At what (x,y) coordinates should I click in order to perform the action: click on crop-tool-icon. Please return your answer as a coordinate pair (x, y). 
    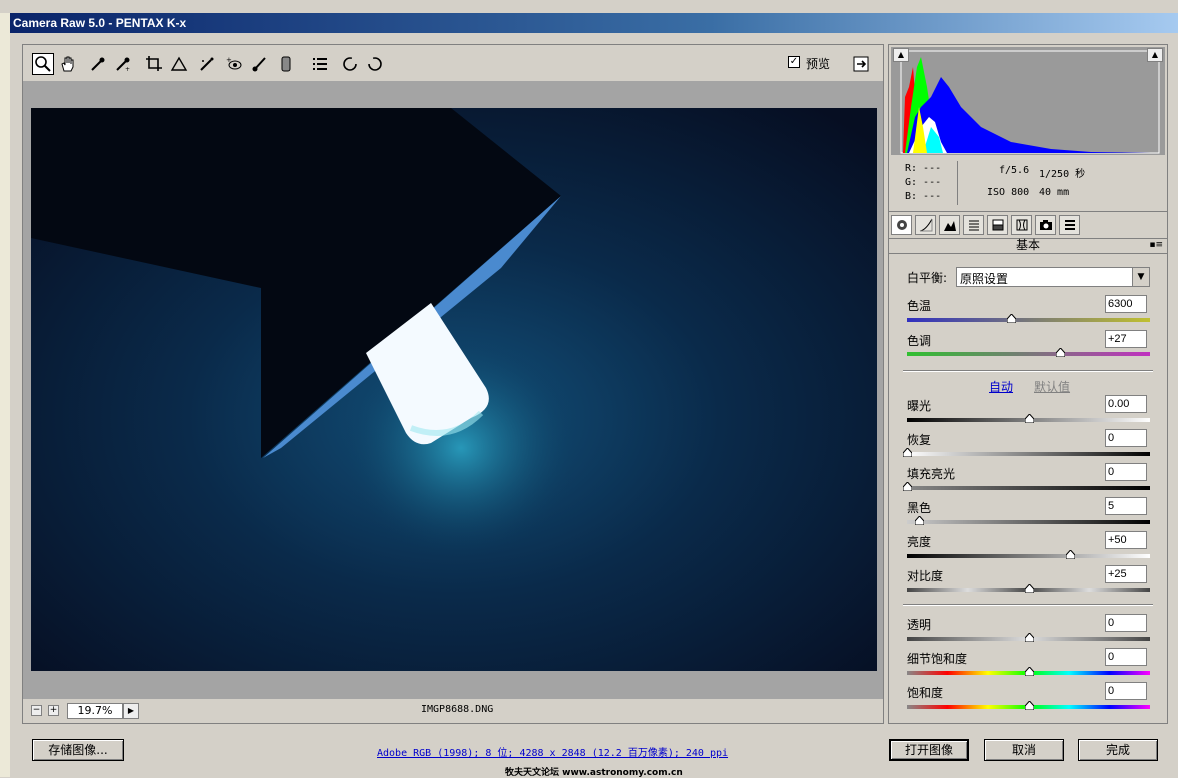
    Looking at the image, I should click on (154, 64).